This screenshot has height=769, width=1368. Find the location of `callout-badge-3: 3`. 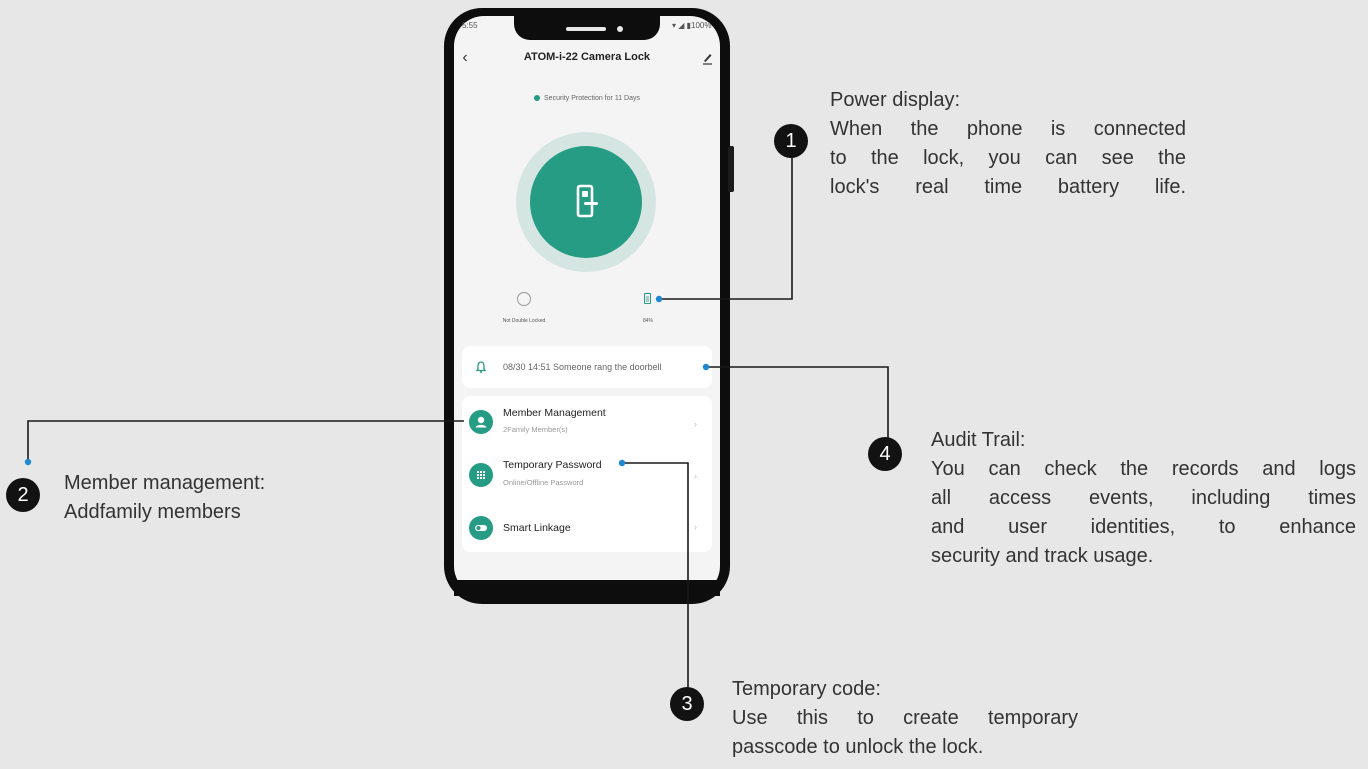

callout-badge-3: 3 is located at coordinates (687, 704).